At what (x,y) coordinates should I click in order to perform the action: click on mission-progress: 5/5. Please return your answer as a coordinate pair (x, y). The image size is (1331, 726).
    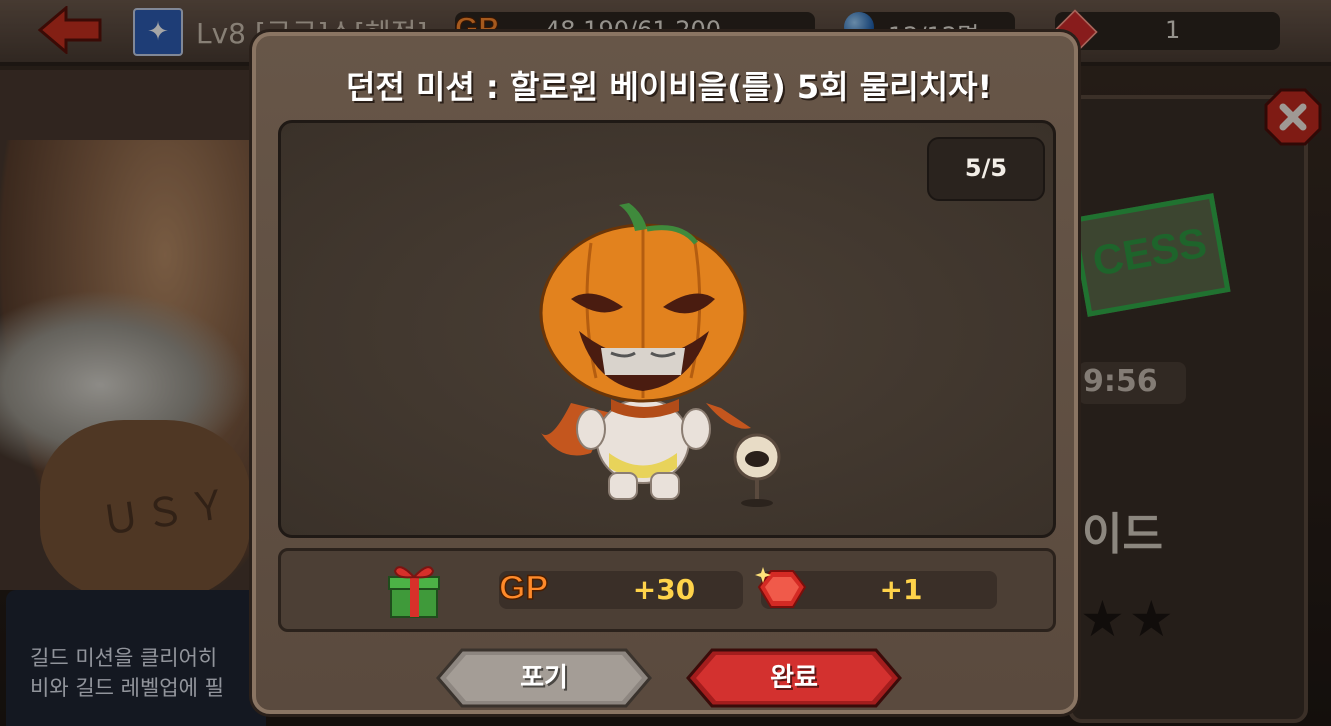
    Looking at the image, I should click on (986, 168).